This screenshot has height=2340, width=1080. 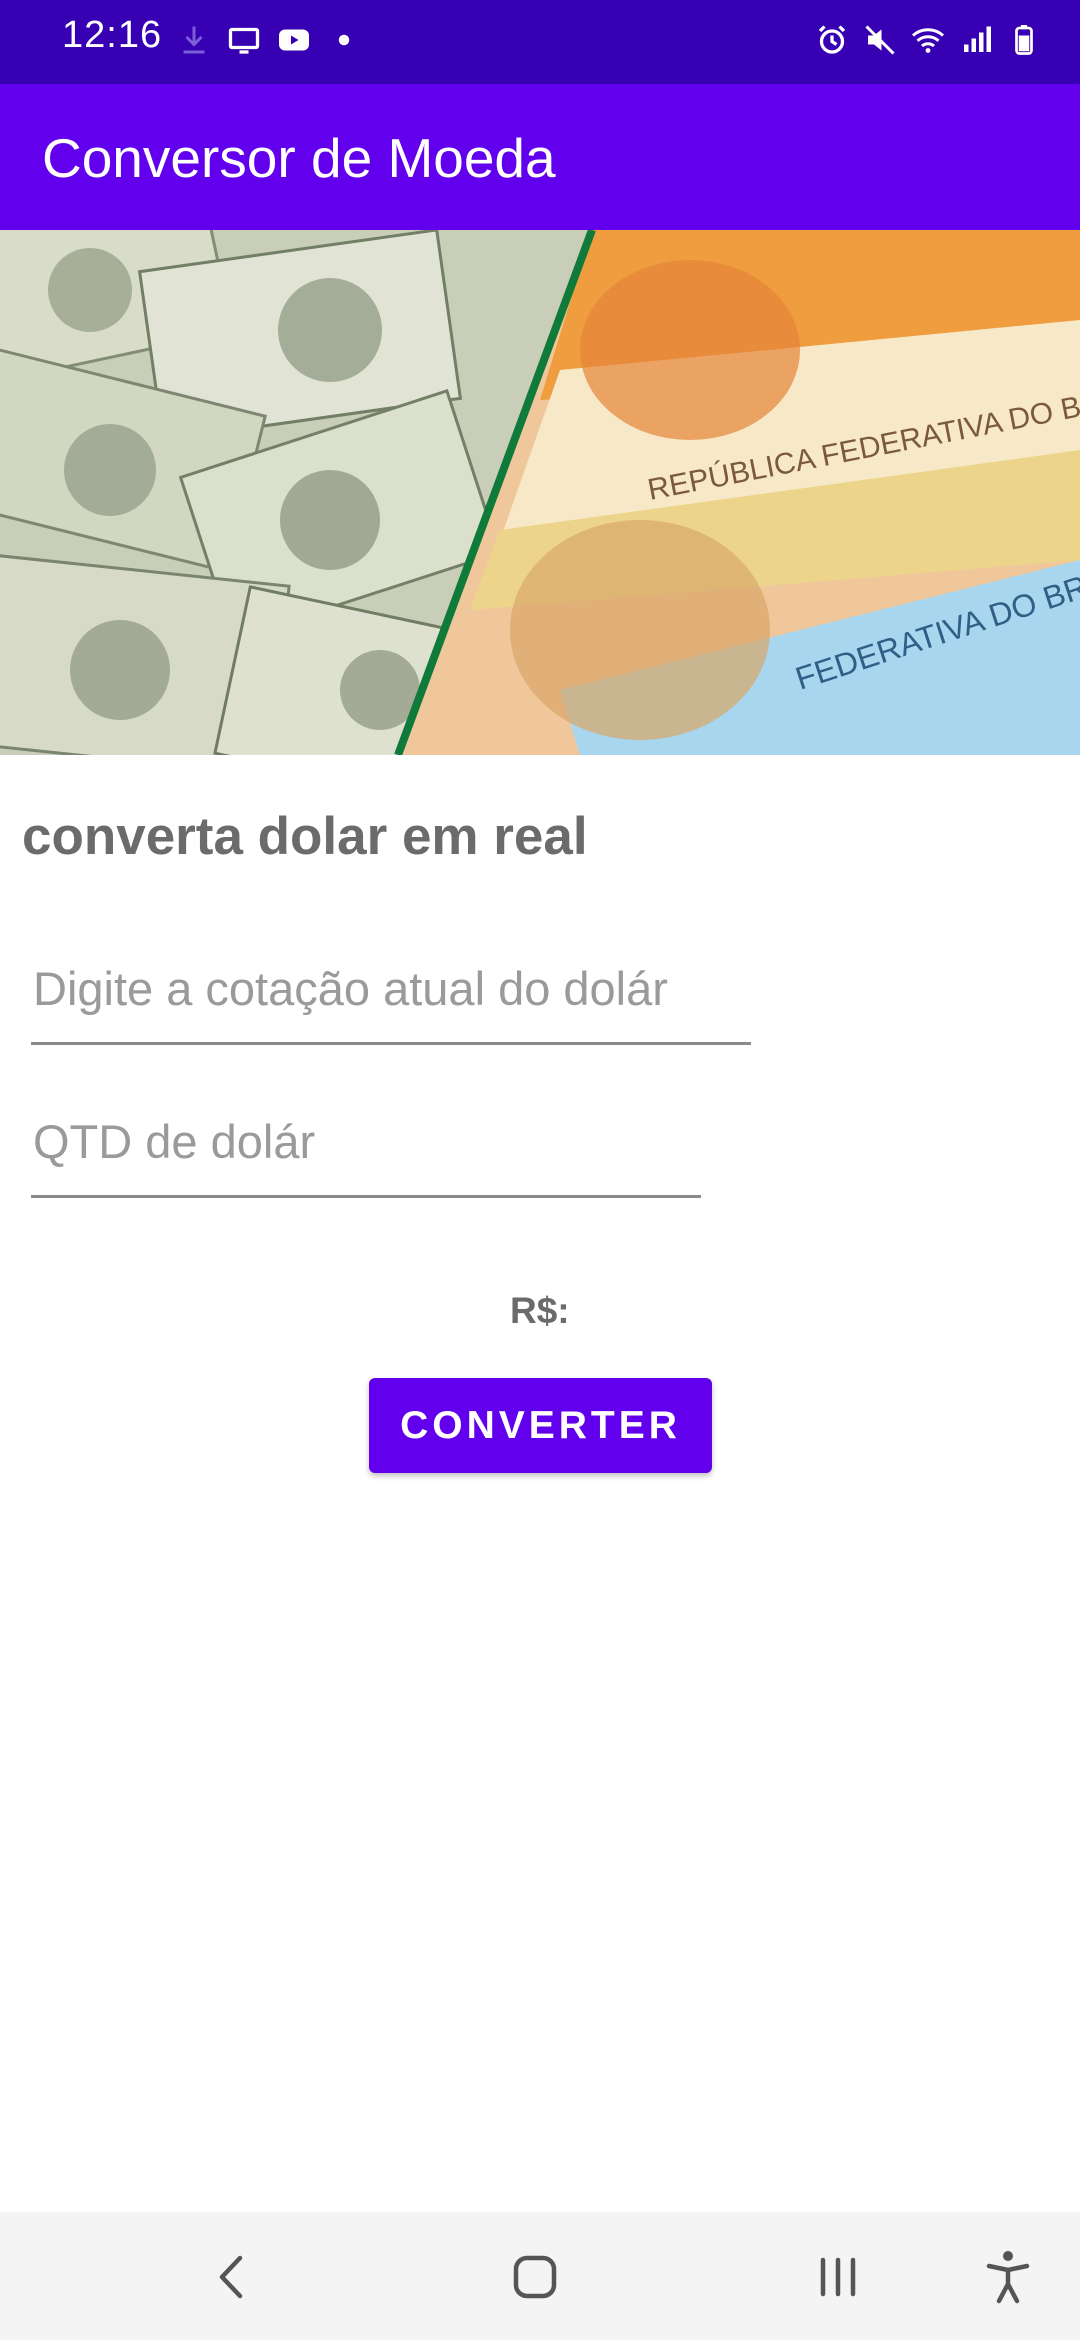 I want to click on home-icon, so click(x=535, y=2277).